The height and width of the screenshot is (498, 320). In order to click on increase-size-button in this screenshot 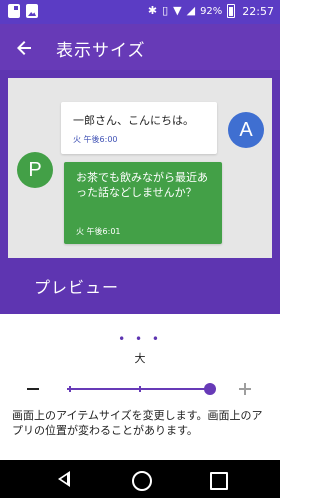, I will do `click(245, 389)`.